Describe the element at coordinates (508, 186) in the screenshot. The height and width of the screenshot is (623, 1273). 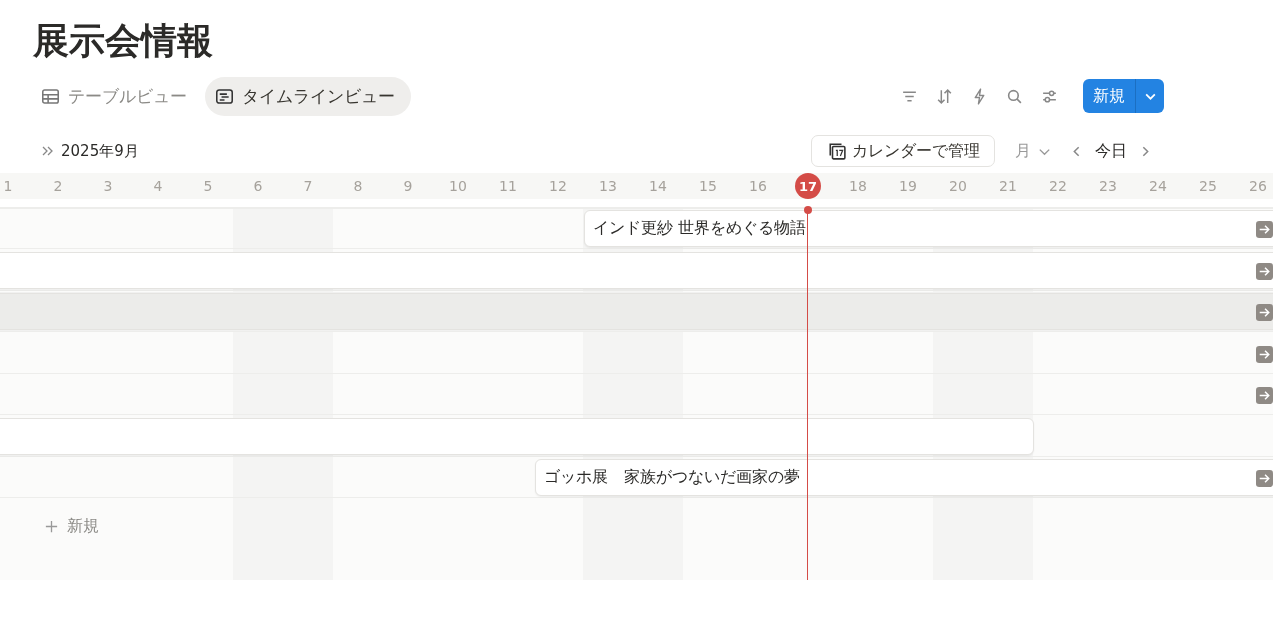
I see `day-label: 11` at that location.